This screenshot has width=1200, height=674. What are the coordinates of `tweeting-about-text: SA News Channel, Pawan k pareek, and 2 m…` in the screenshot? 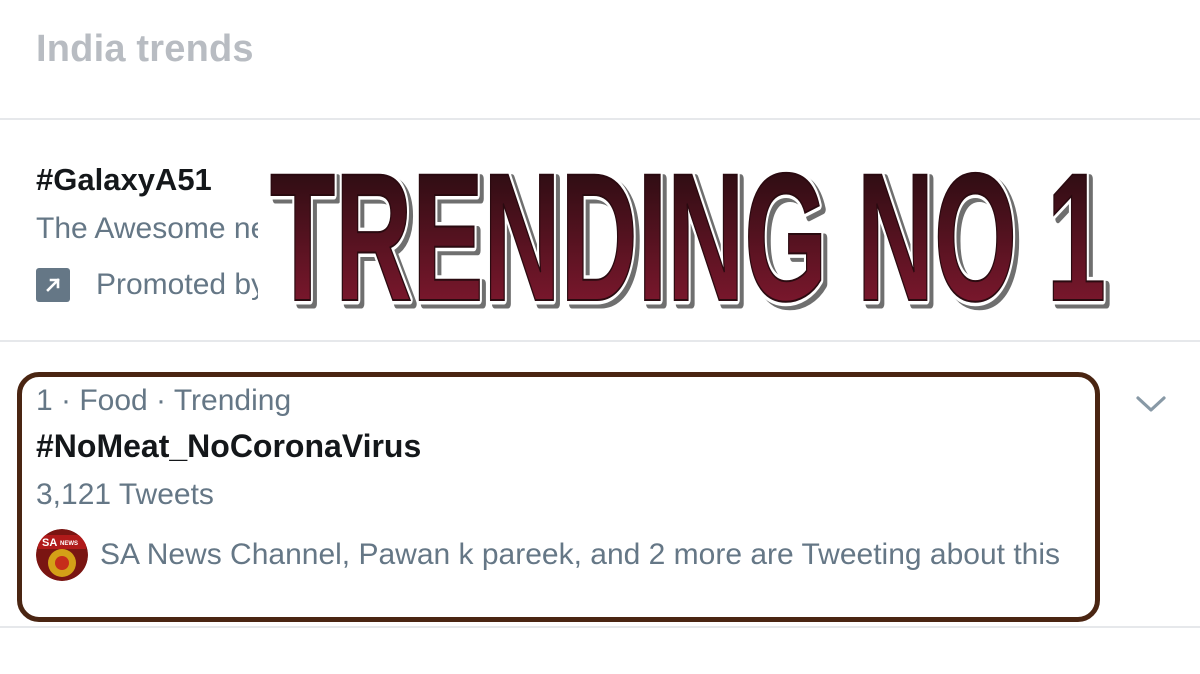 It's located at (580, 554).